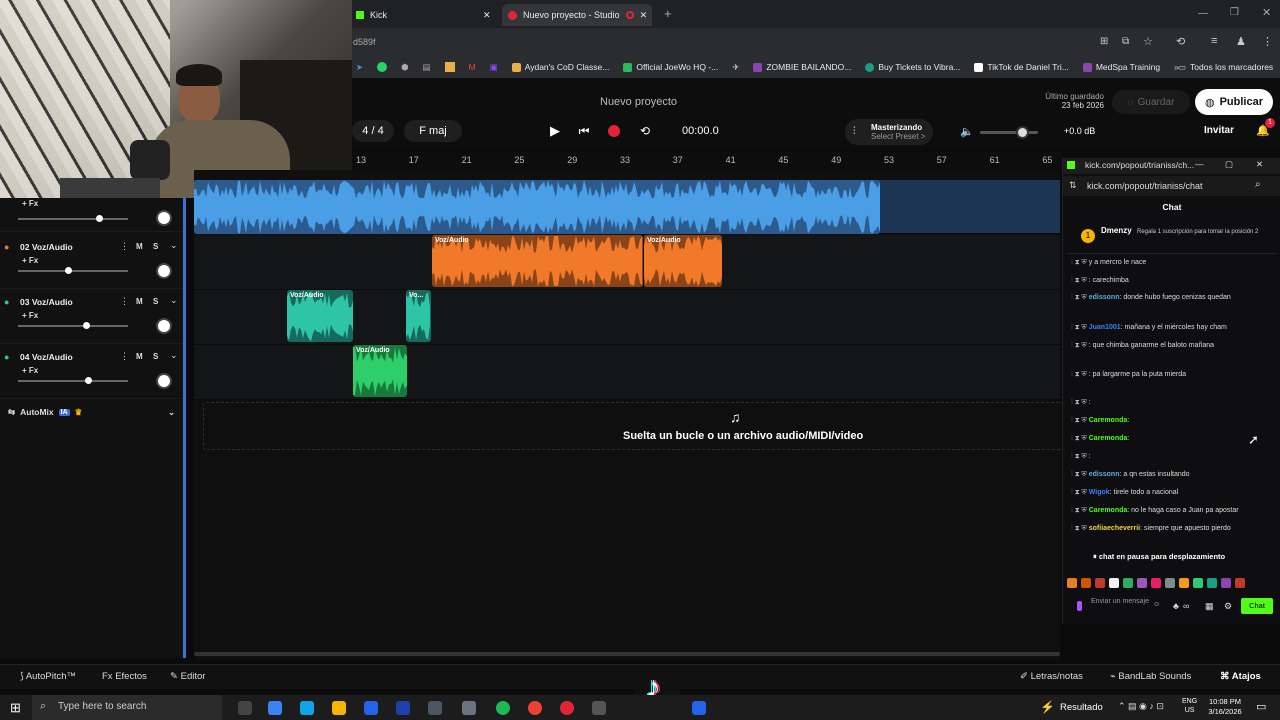  I want to click on language-indicator: ENG US, so click(1189, 706).